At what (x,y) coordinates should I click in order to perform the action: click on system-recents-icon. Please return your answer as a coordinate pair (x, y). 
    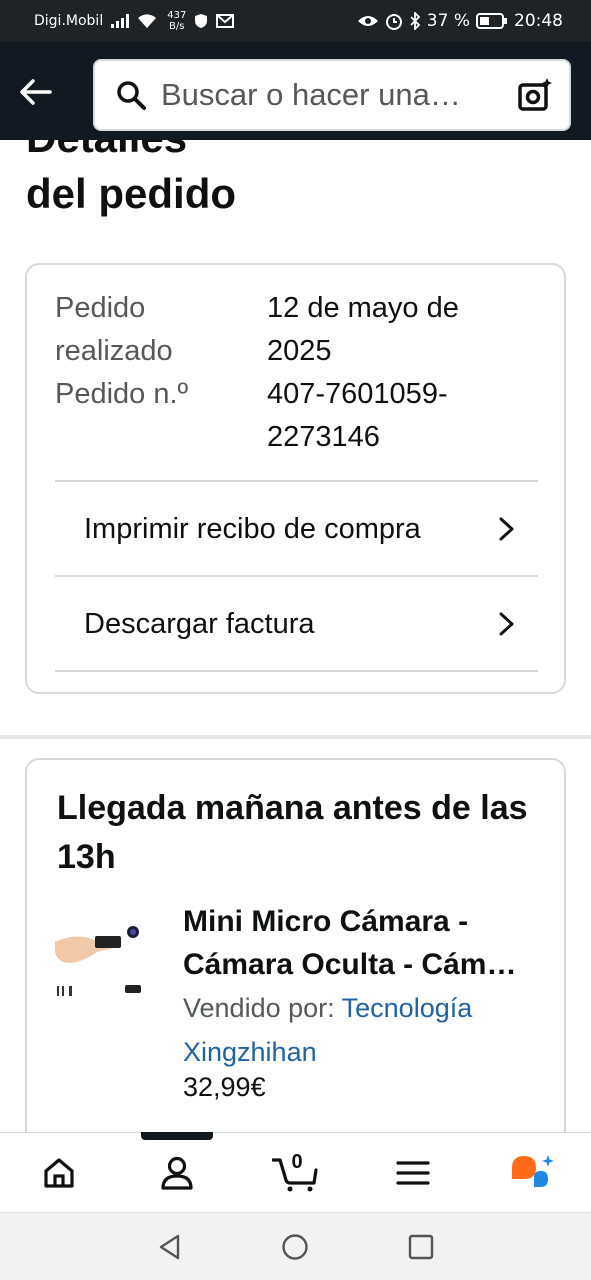
    Looking at the image, I should click on (421, 1247).